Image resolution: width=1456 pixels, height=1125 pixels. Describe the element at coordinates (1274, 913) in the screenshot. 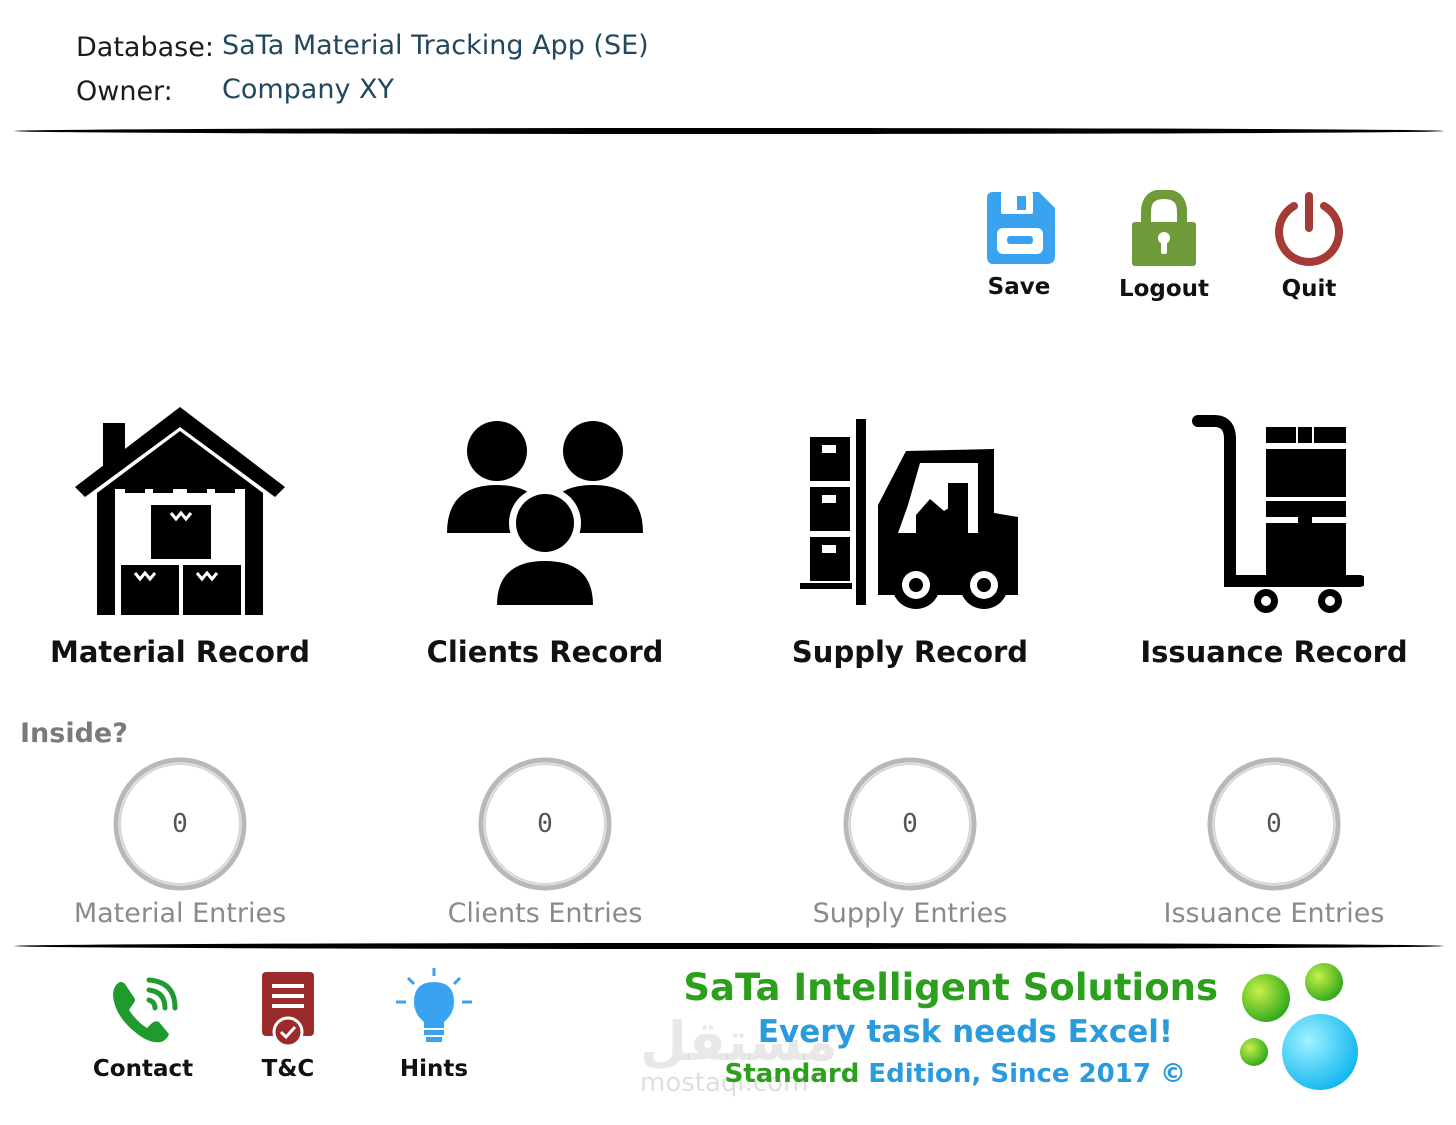

I see `issuance-entries-label: Issuance Entries` at that location.